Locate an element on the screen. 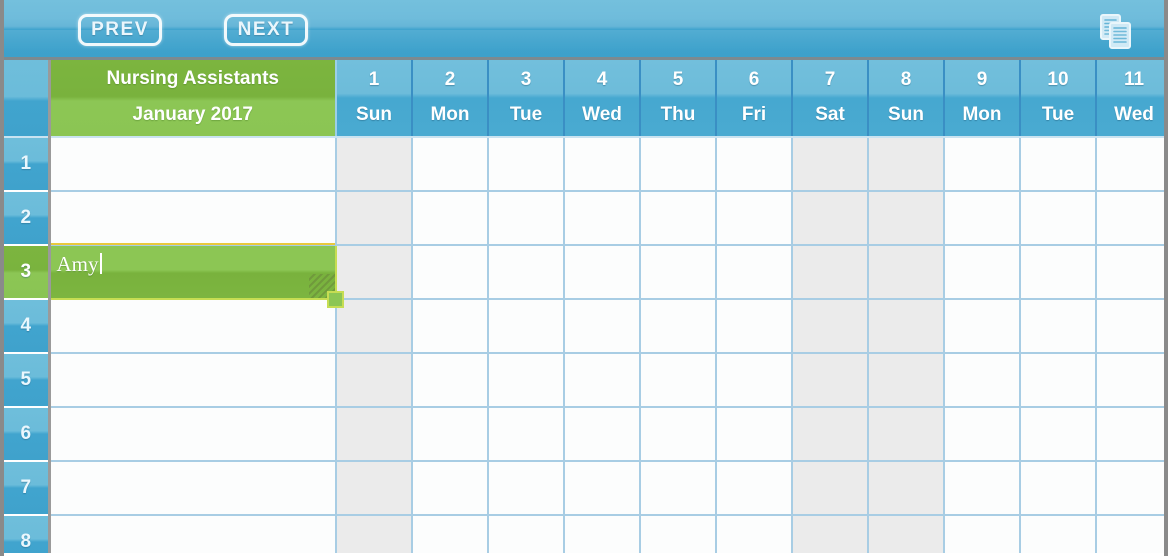  shift-cell-r3-d5 is located at coordinates (678, 272).